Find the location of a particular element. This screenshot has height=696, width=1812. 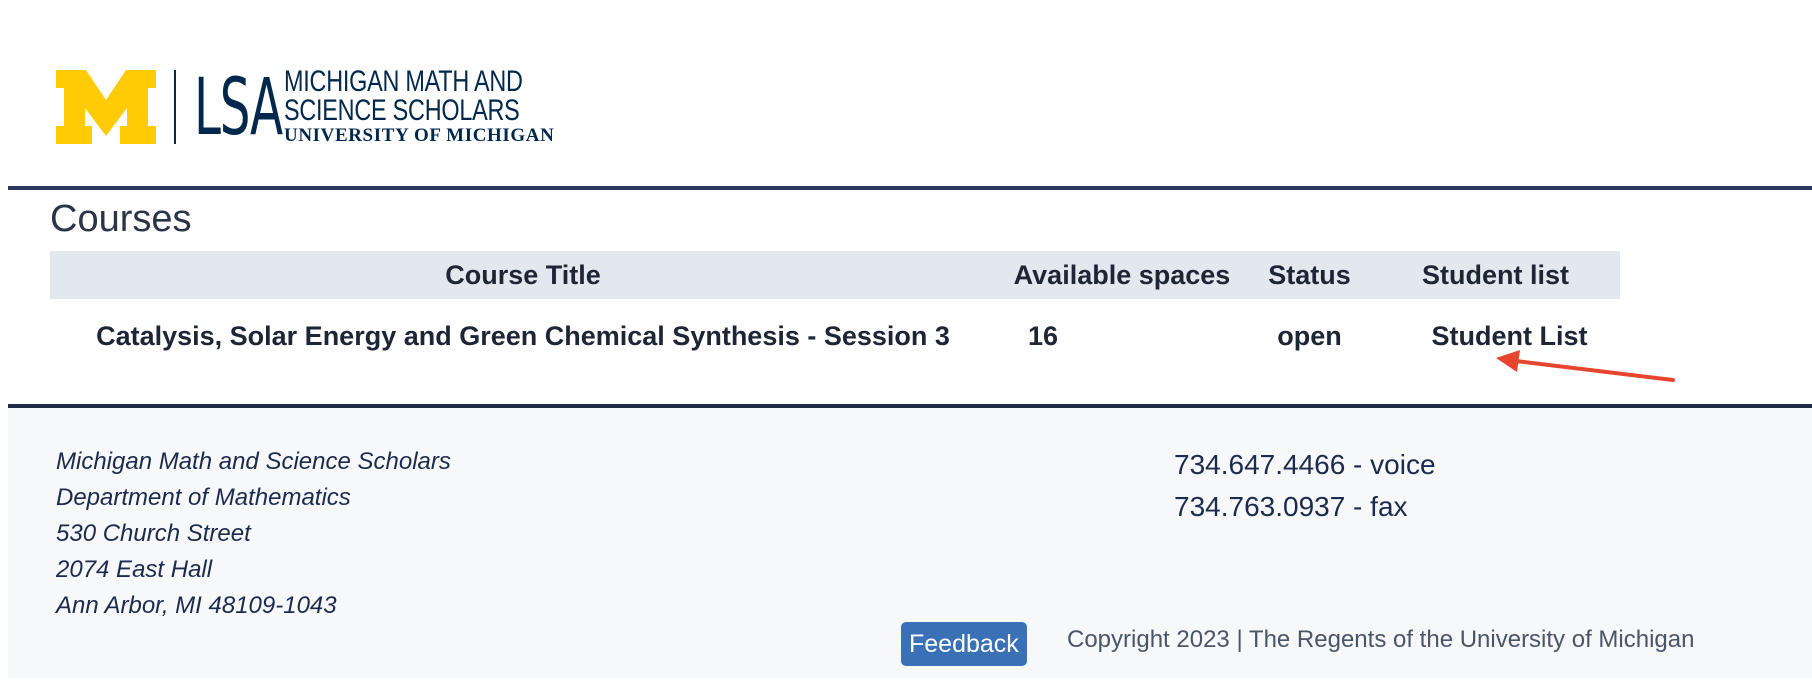

lsa-wordmark: LSA is located at coordinates (238, 108).